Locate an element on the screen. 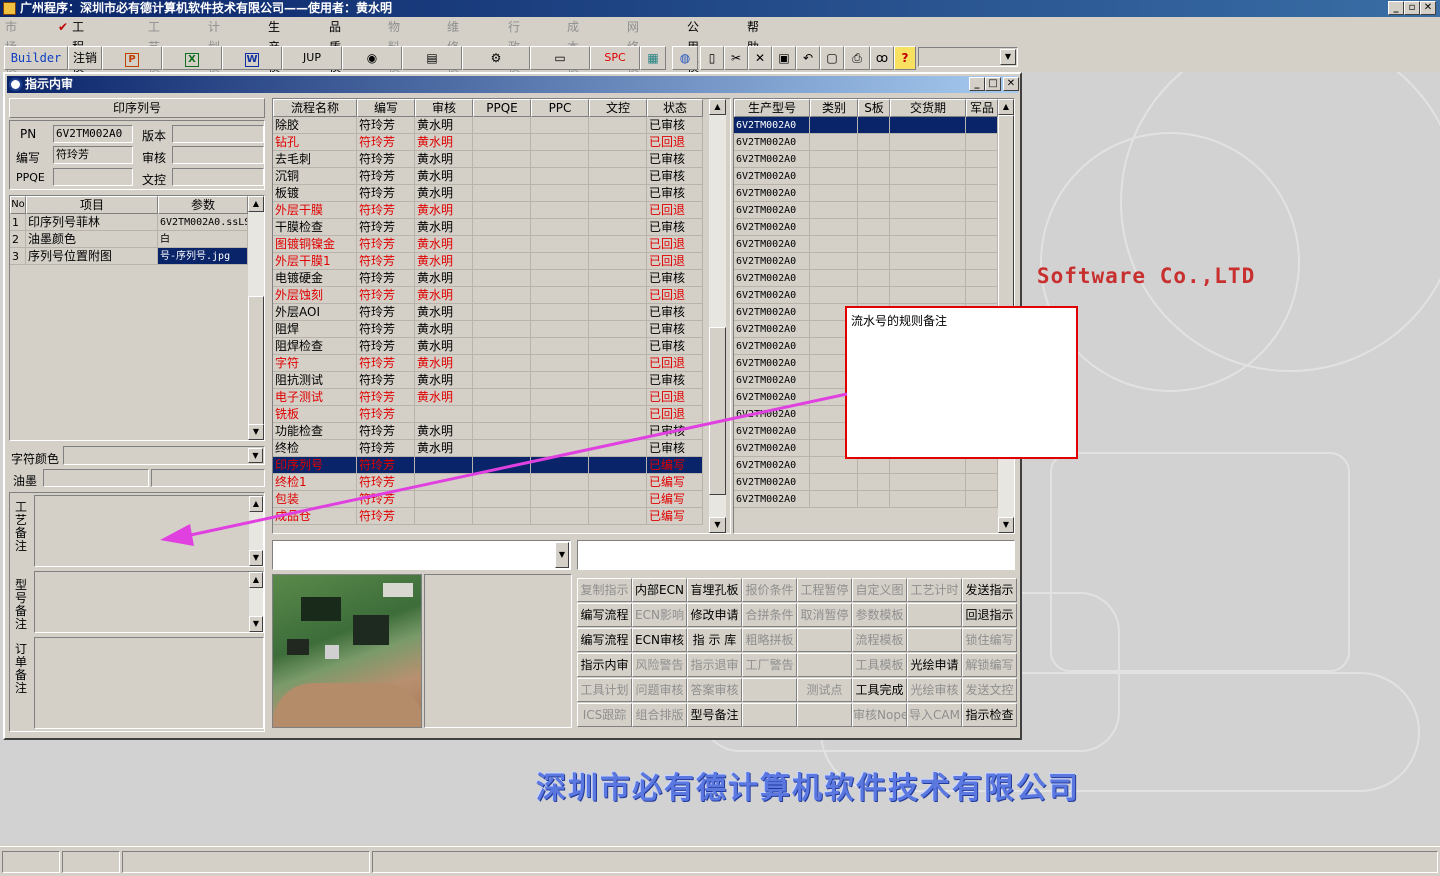  action-button-2-7: 锁住编写 is located at coordinates (989, 640).